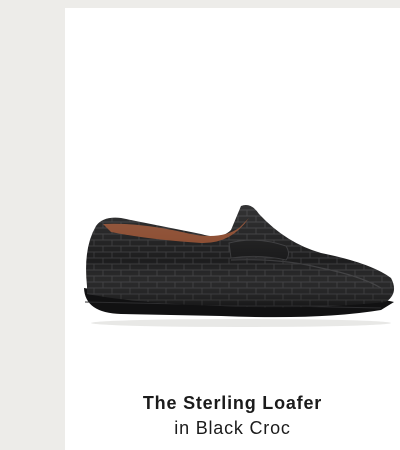  What do you see at coordinates (232, 403) in the screenshot?
I see `product-title: The Sterling Loafer` at bounding box center [232, 403].